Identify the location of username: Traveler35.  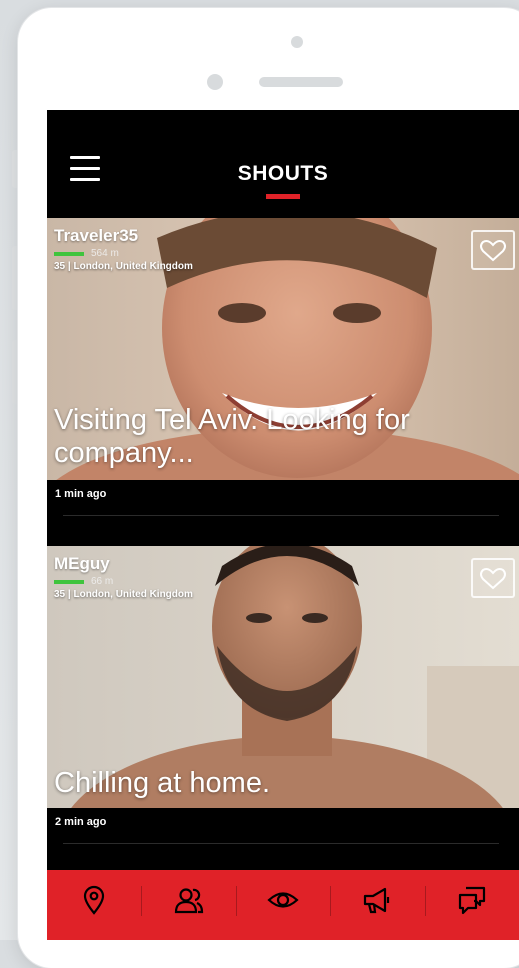
(123, 236).